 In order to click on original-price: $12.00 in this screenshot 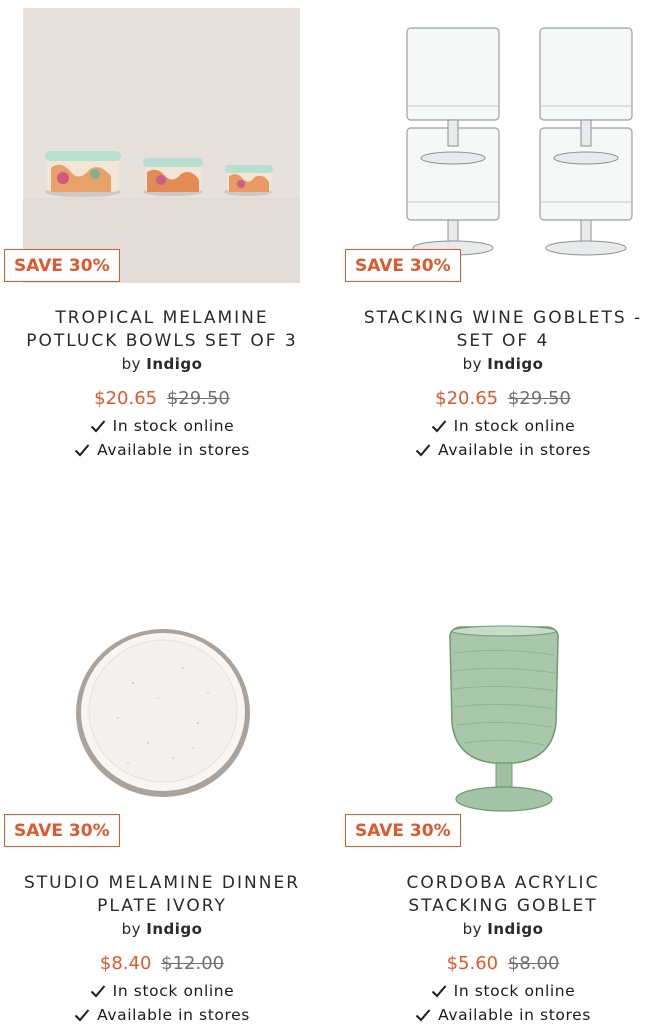, I will do `click(193, 963)`.